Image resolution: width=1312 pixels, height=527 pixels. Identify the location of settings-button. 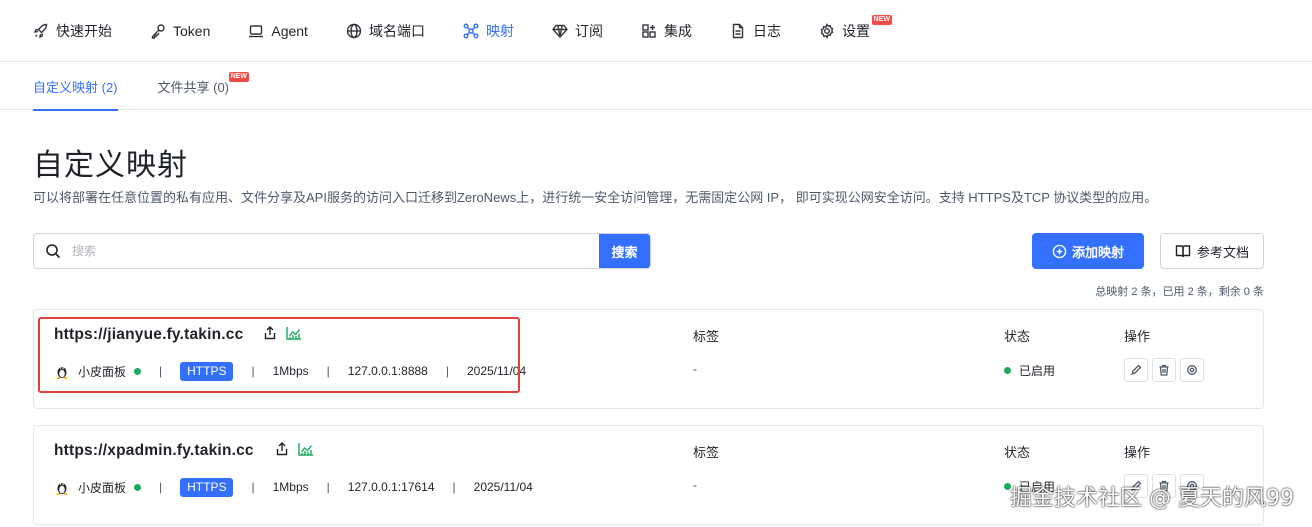
(1192, 370).